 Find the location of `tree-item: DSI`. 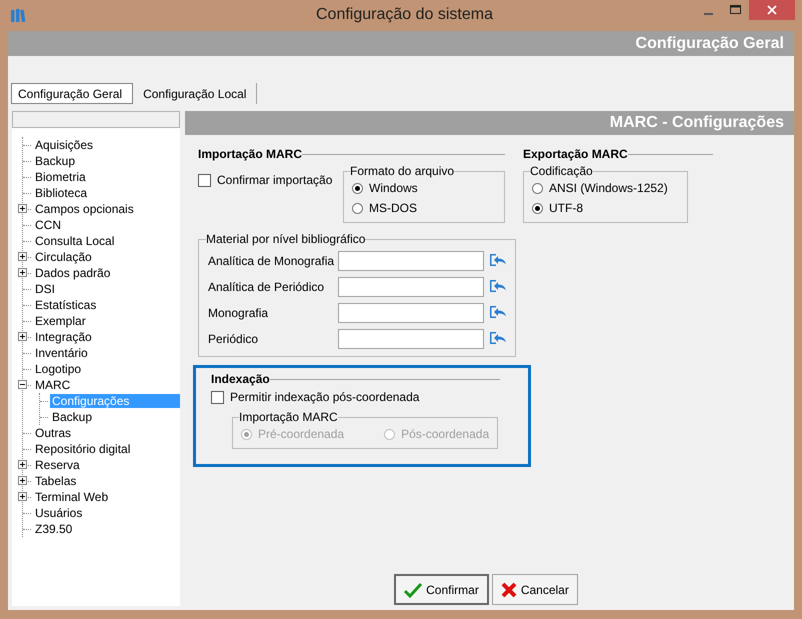

tree-item: DSI is located at coordinates (45, 289).